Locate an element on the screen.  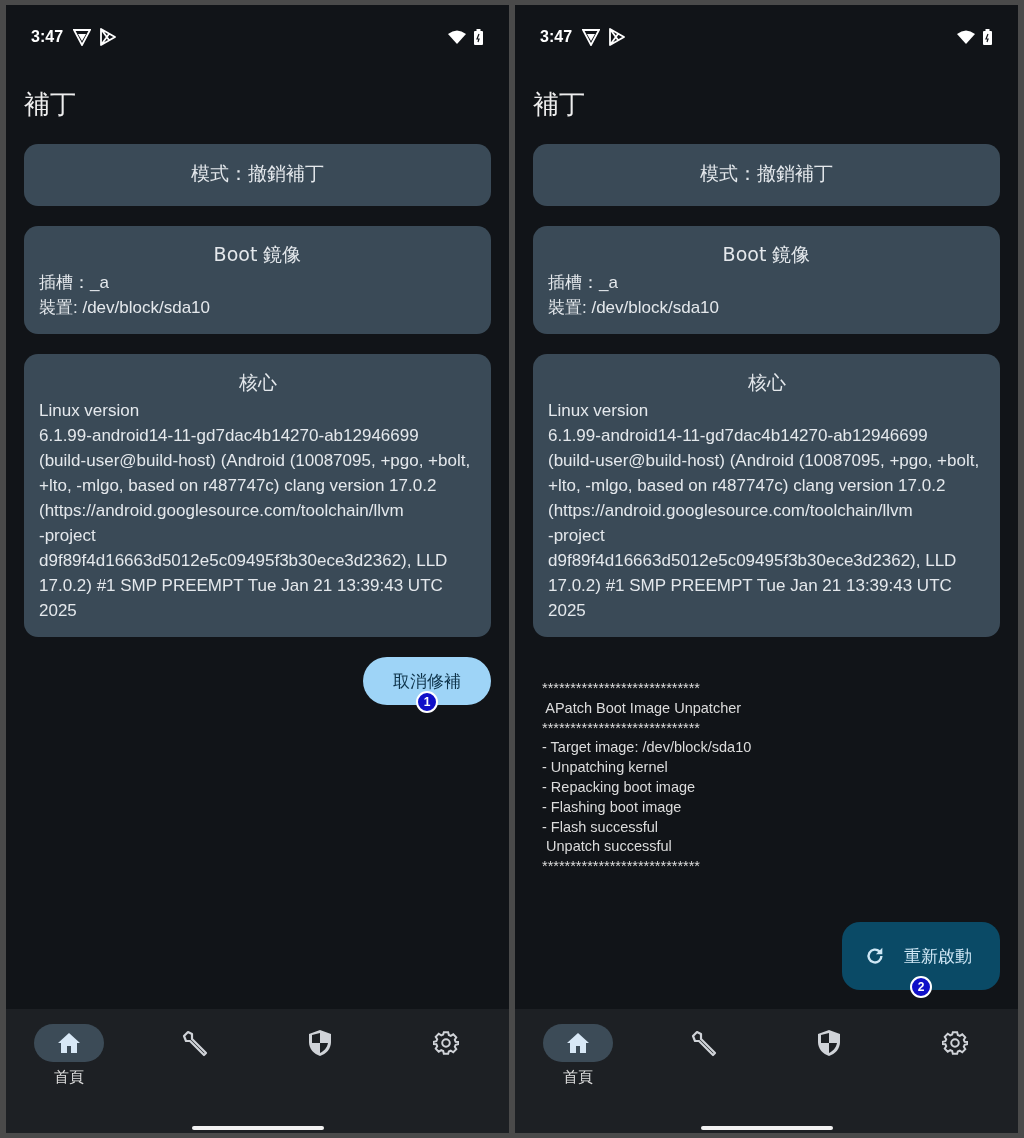
log-line: Unpatch successful is located at coordinates (609, 847).